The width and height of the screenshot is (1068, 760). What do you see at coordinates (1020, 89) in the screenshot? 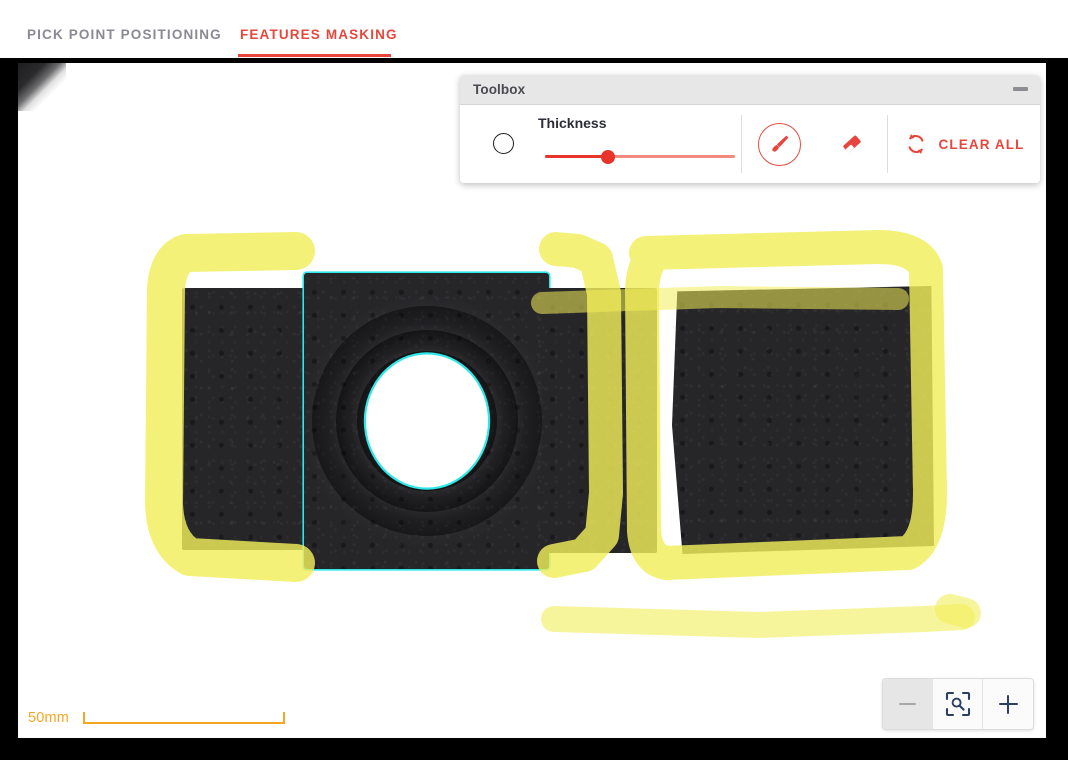
I see `minimize-icon` at bounding box center [1020, 89].